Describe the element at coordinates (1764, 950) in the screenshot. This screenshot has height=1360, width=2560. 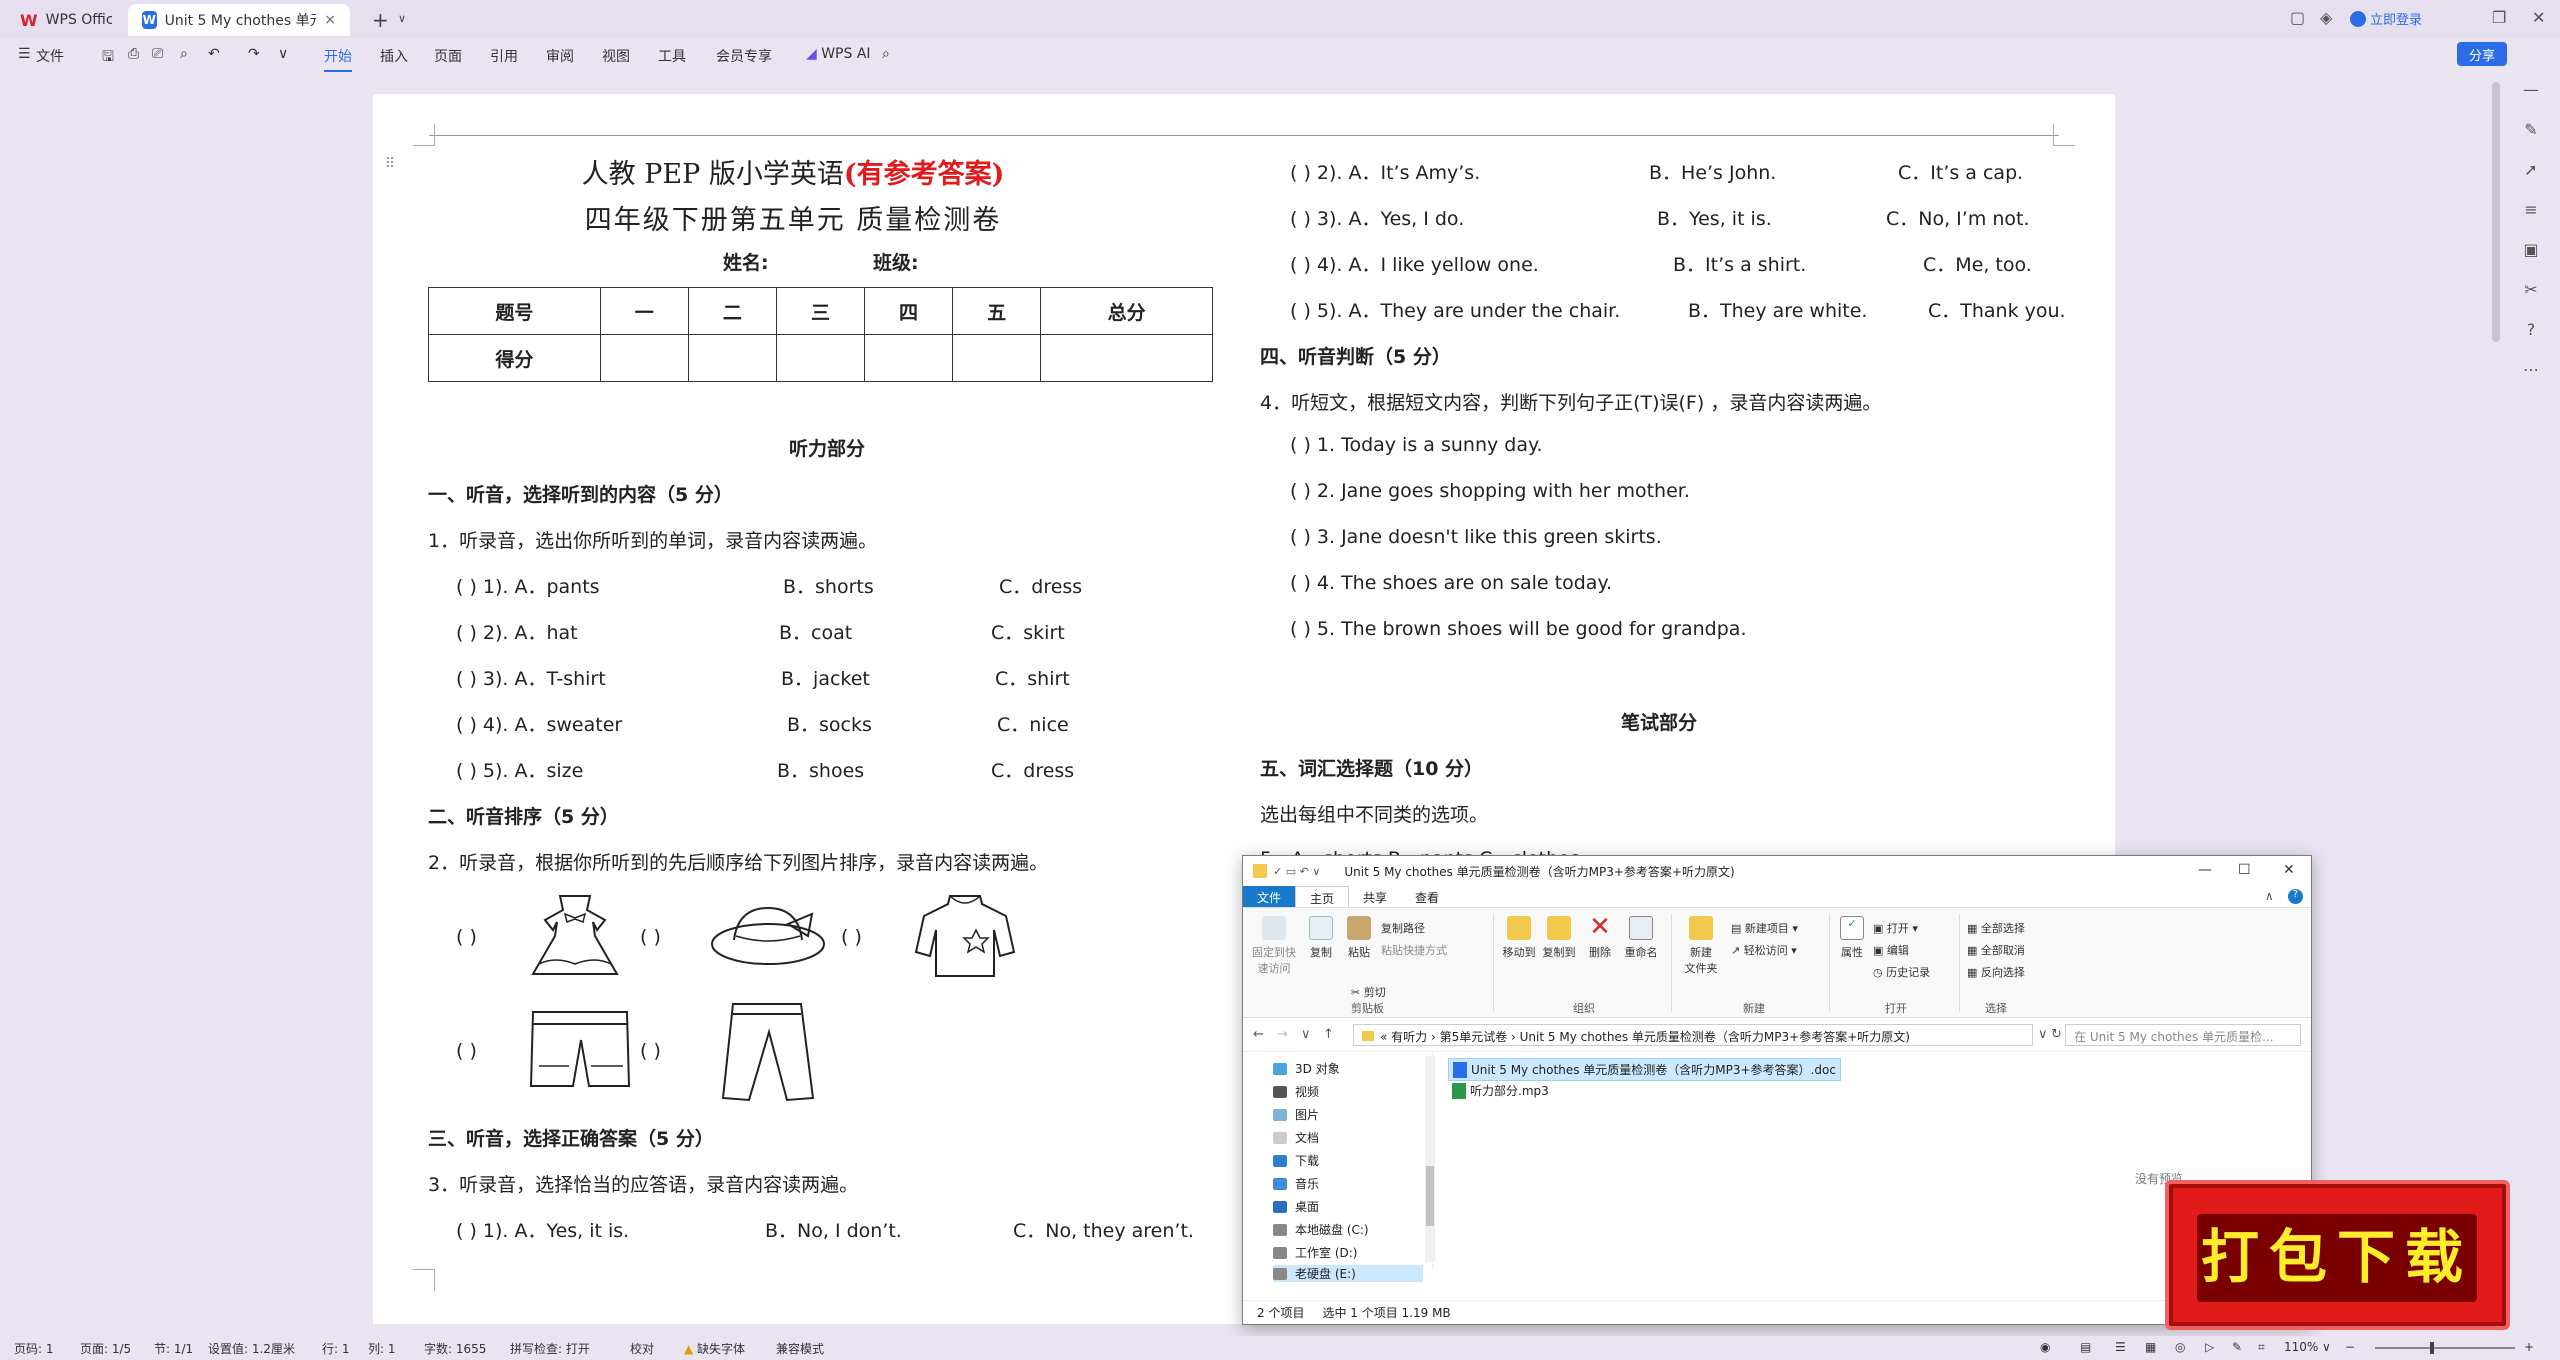
I see `easy-access-button: ↗ 轻松访问 ▾` at that location.